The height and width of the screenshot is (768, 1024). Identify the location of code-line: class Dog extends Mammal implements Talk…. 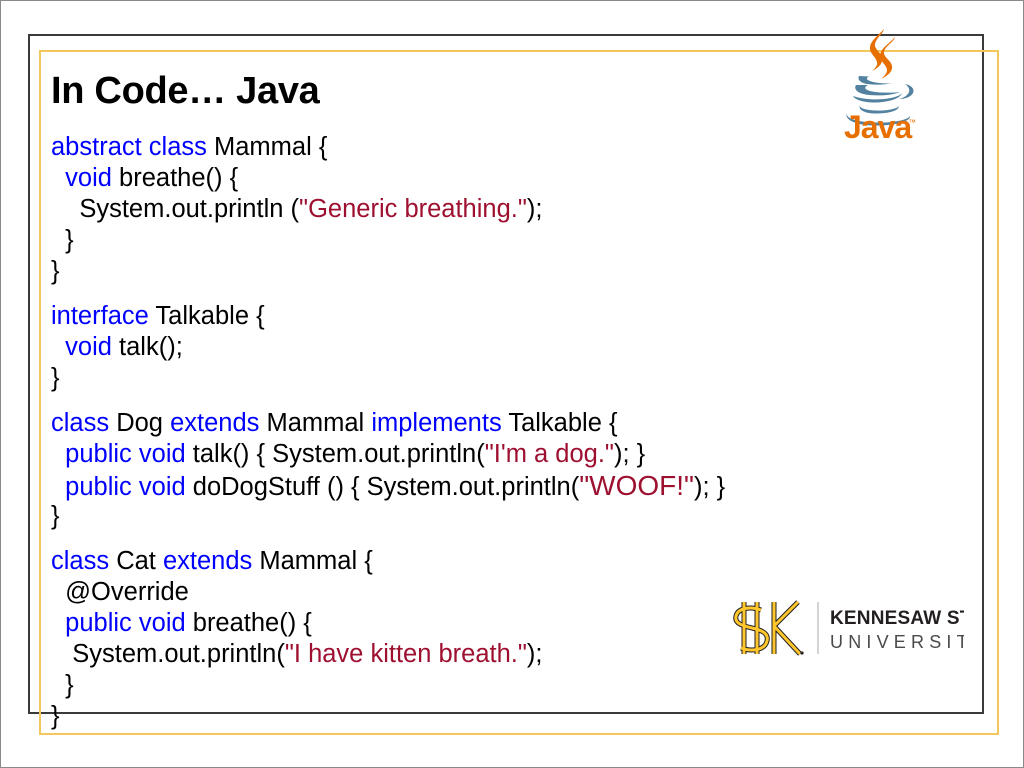
(501, 423).